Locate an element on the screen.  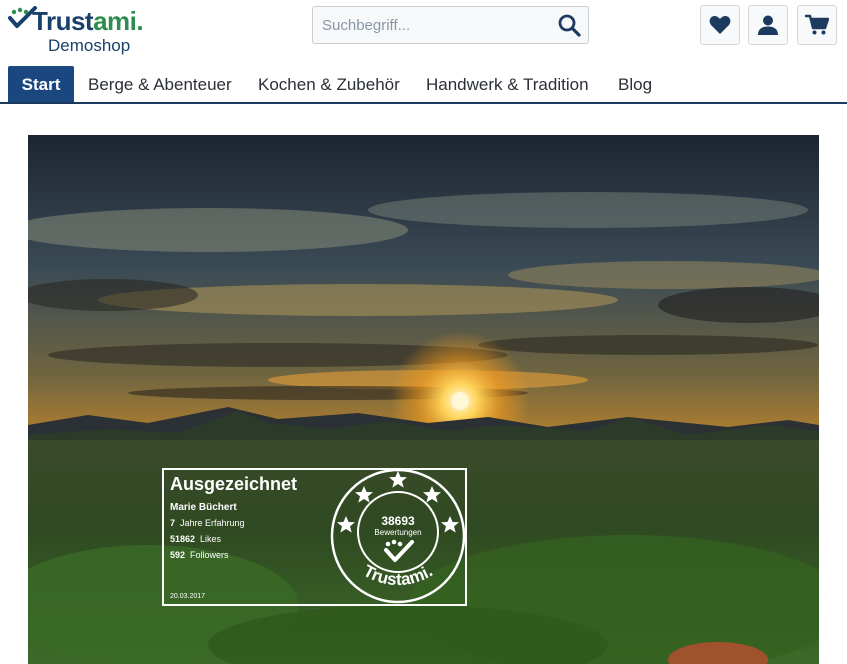
nav-item-kochen-zubehoer: Kochen & Zubehör is located at coordinates (329, 84).